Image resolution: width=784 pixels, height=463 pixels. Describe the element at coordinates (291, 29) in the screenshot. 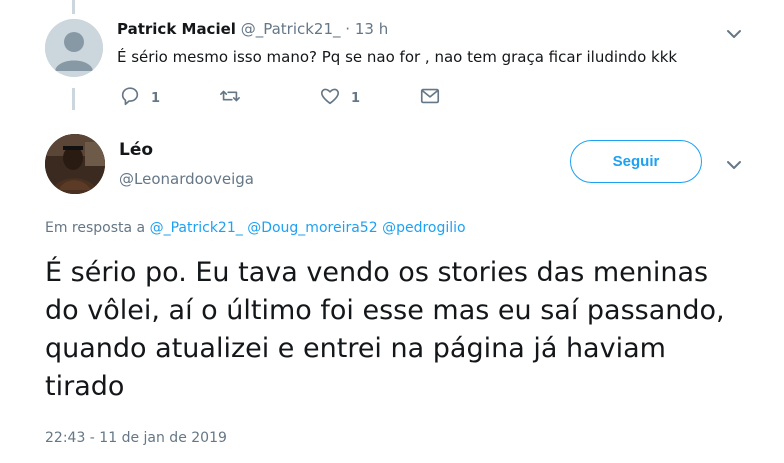

I see `reply-author-handle: @_Patrick21_` at that location.